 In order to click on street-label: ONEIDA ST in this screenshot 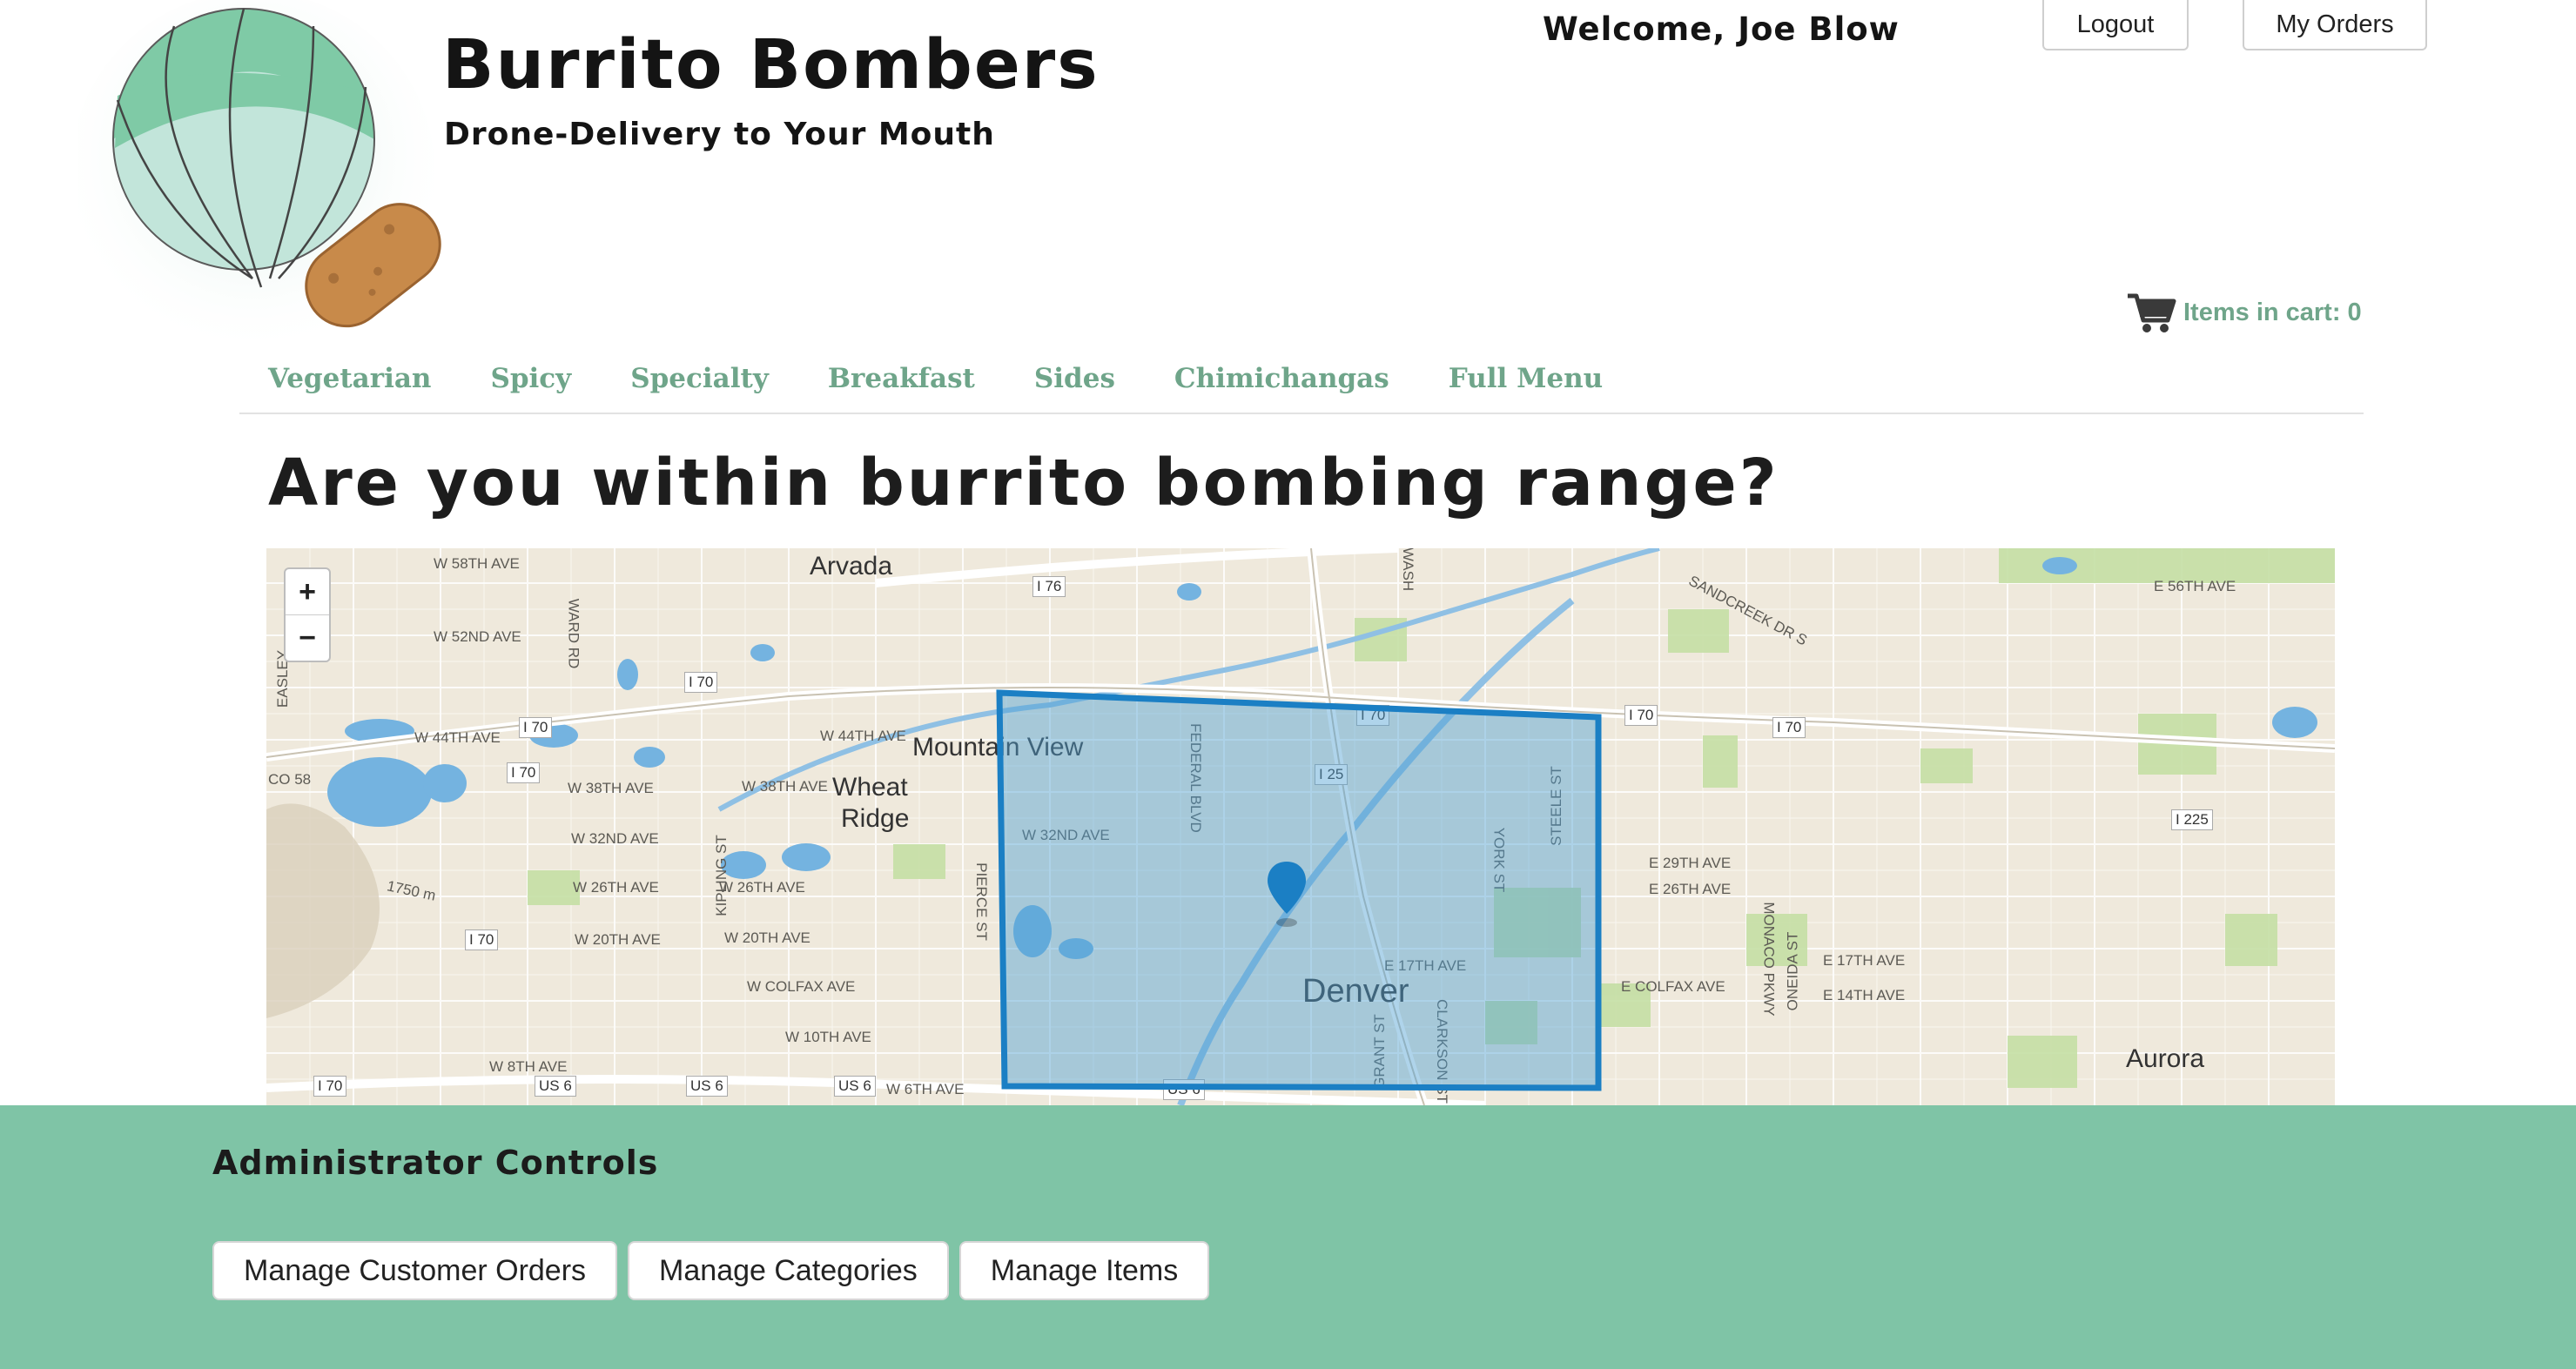, I will do `click(1792, 971)`.